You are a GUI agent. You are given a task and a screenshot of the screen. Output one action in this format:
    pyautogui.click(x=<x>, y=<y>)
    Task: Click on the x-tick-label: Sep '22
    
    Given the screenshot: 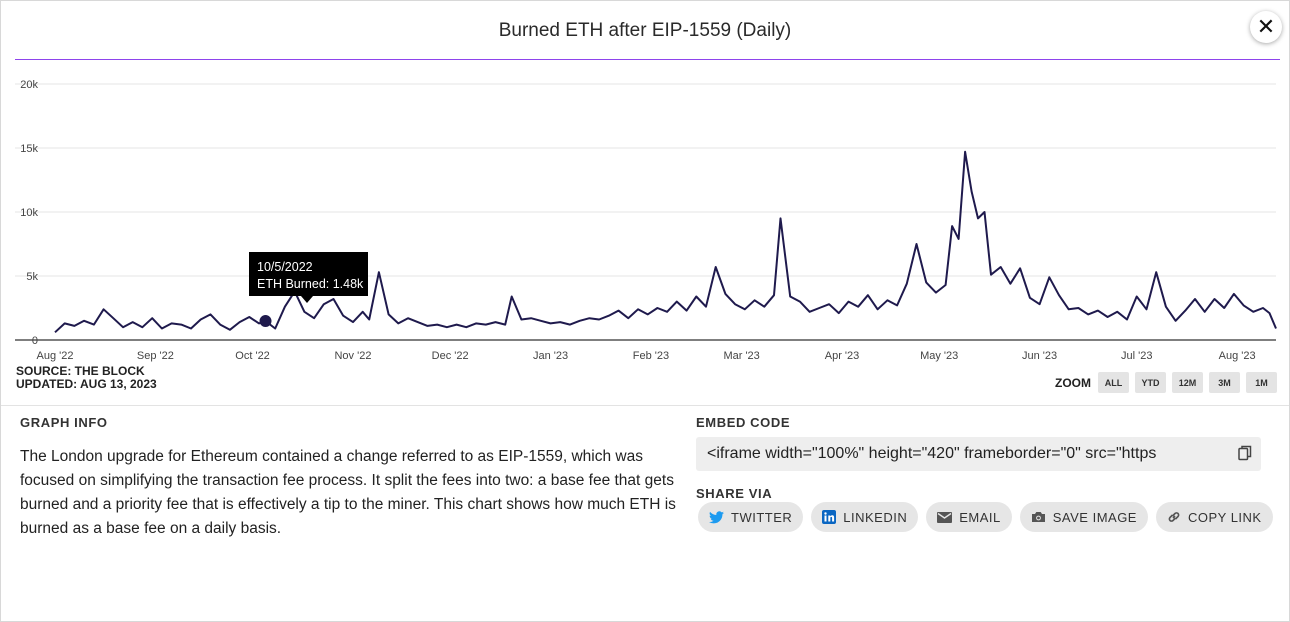 What is the action you would take?
    pyautogui.click(x=155, y=356)
    